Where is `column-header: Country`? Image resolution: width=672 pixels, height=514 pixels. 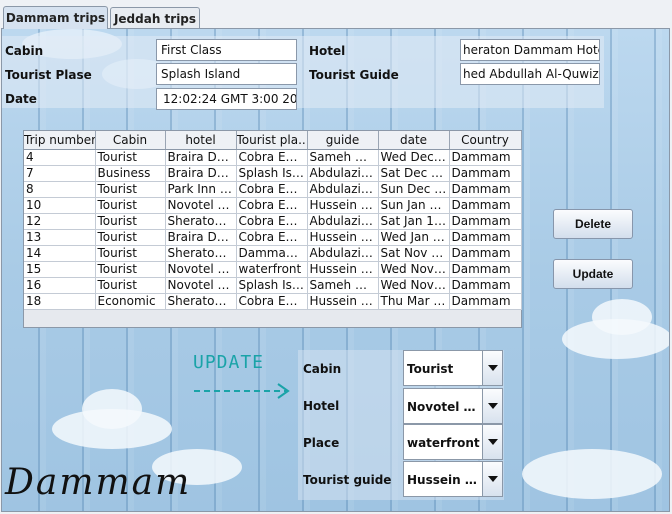 column-header: Country is located at coordinates (485, 140).